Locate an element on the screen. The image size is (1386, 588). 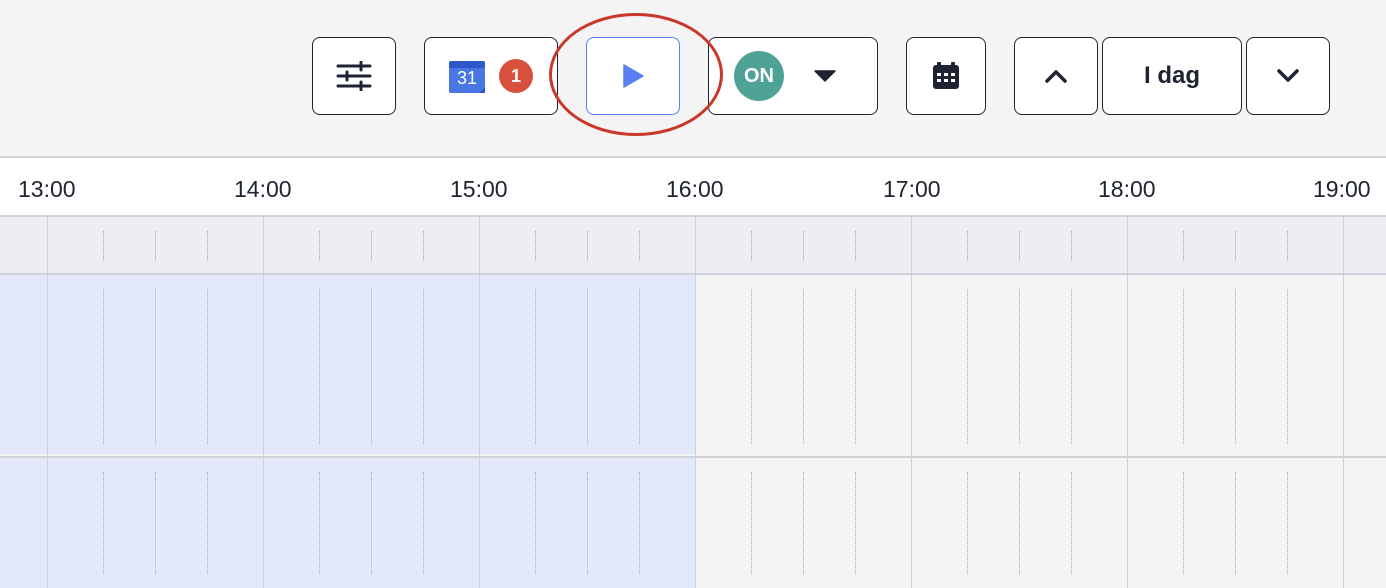
chevron-down-icon is located at coordinates (1288, 75).